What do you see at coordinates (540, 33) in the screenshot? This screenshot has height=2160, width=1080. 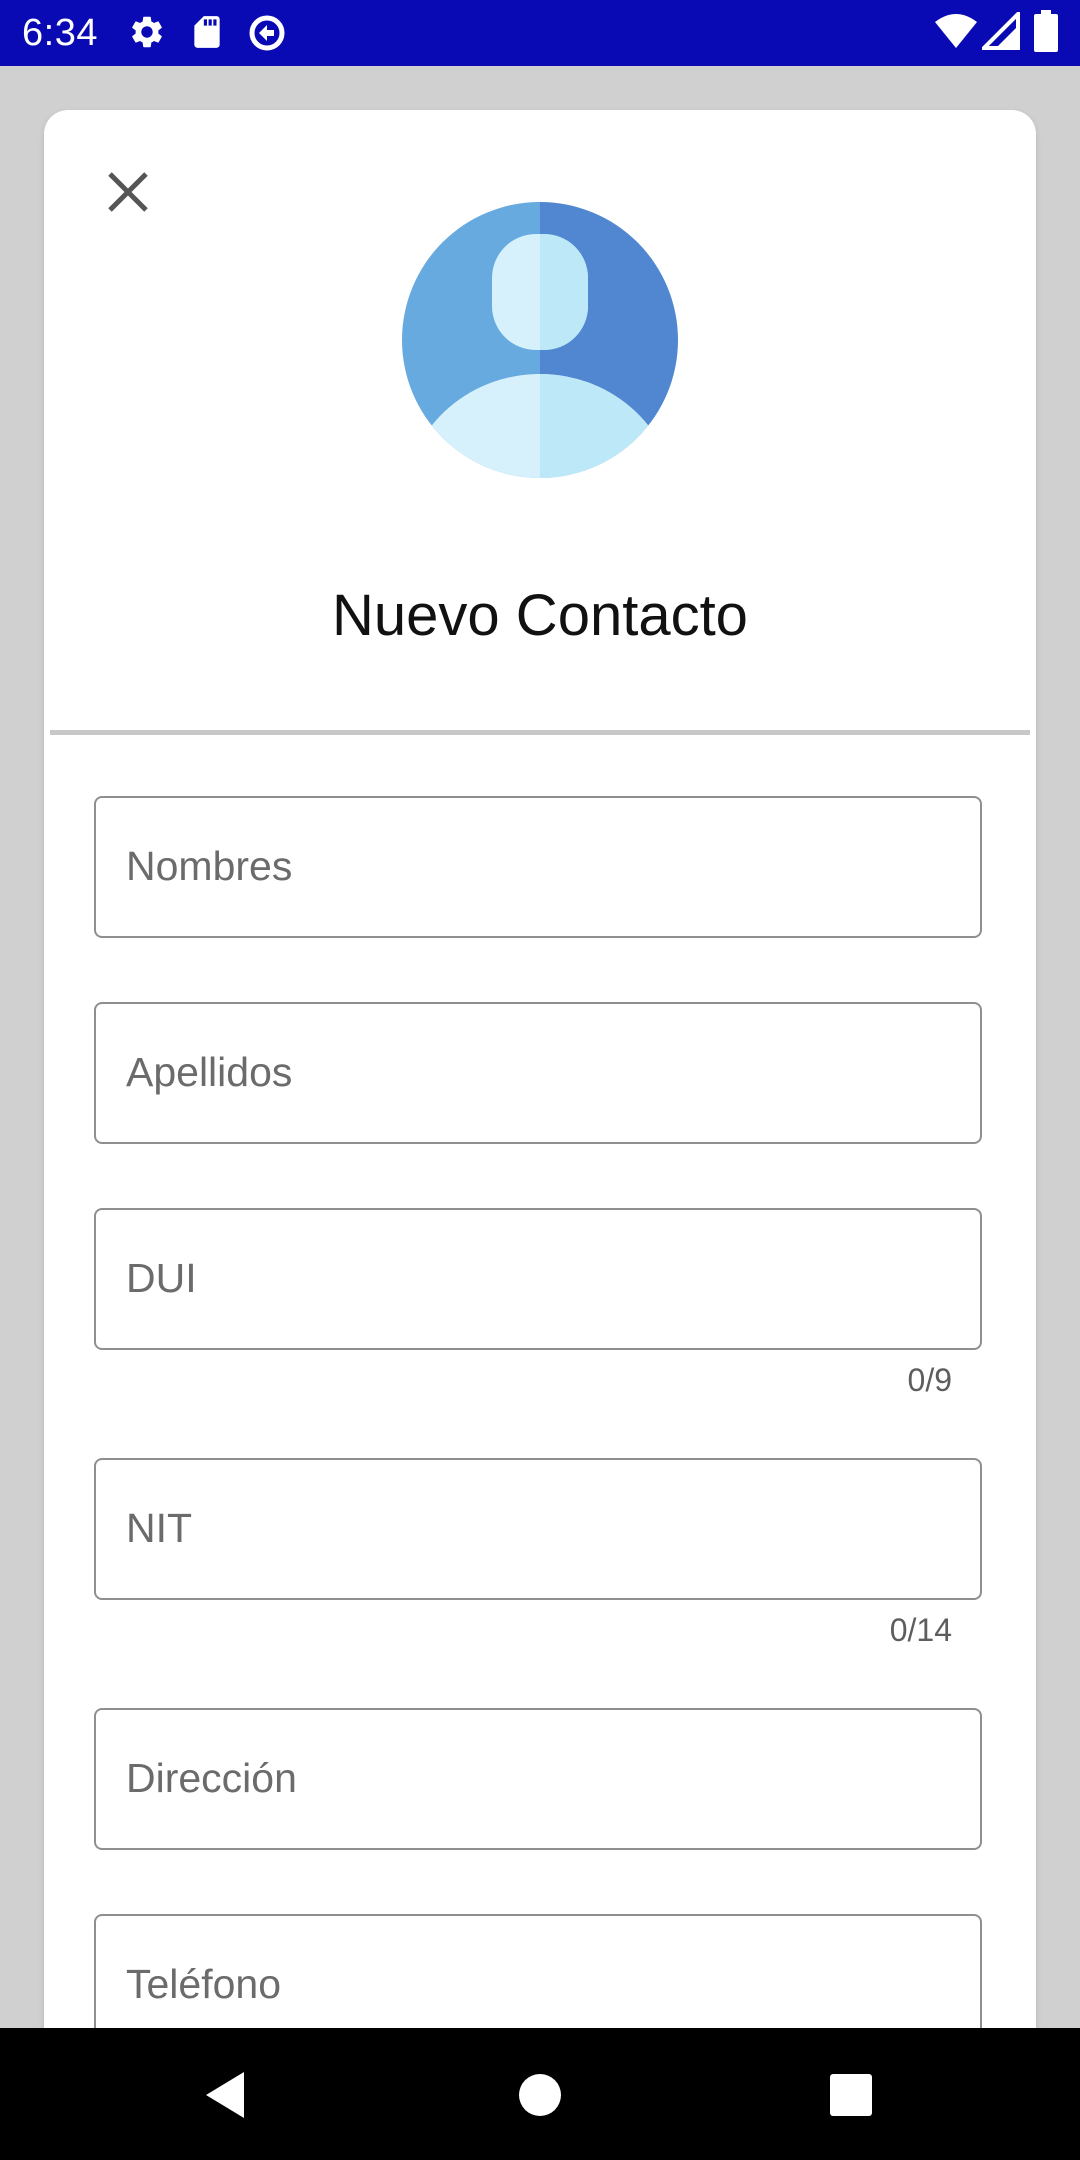 I see `status-bar: 6:34` at bounding box center [540, 33].